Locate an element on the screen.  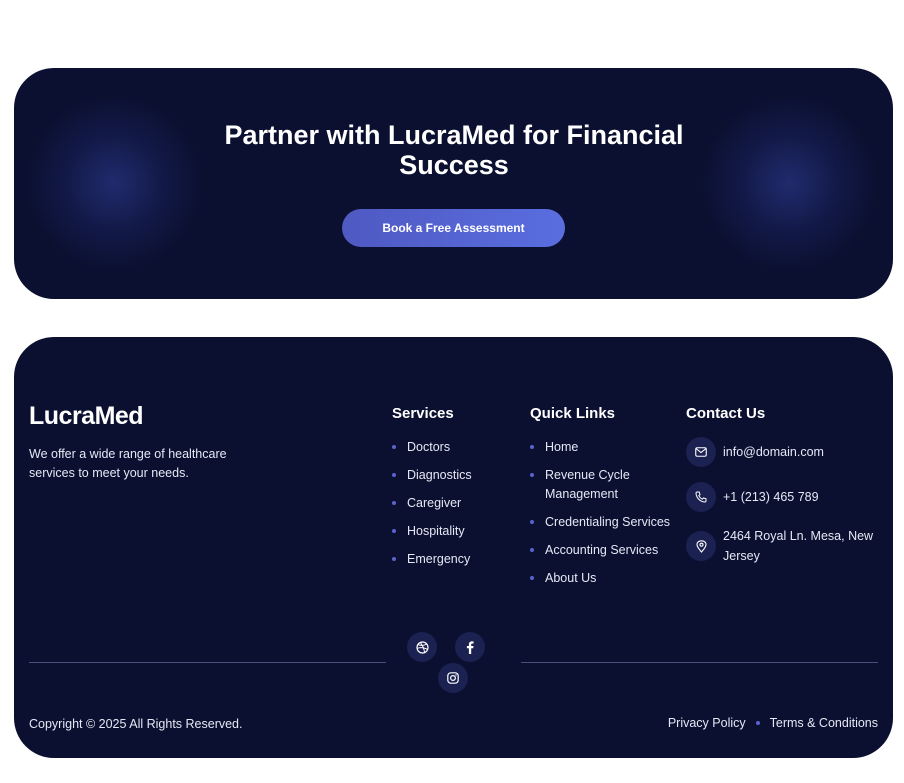
instagram-icon is located at coordinates (453, 678).